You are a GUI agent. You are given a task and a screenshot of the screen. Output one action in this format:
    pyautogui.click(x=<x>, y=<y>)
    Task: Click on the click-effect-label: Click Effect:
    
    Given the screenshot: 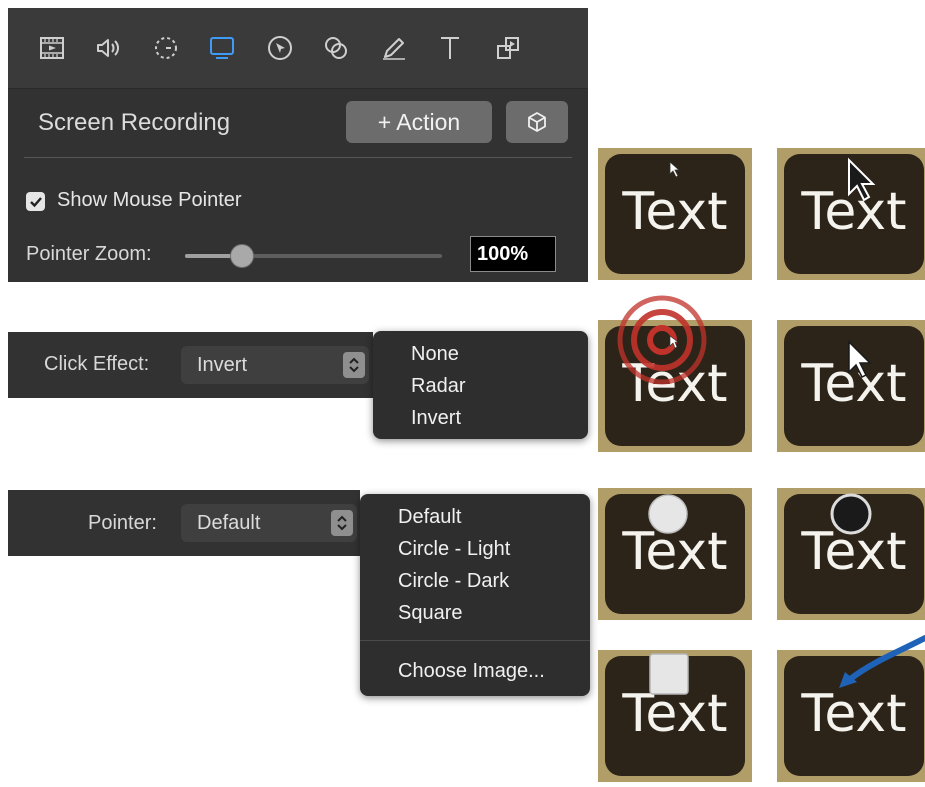 What is the action you would take?
    pyautogui.click(x=97, y=364)
    